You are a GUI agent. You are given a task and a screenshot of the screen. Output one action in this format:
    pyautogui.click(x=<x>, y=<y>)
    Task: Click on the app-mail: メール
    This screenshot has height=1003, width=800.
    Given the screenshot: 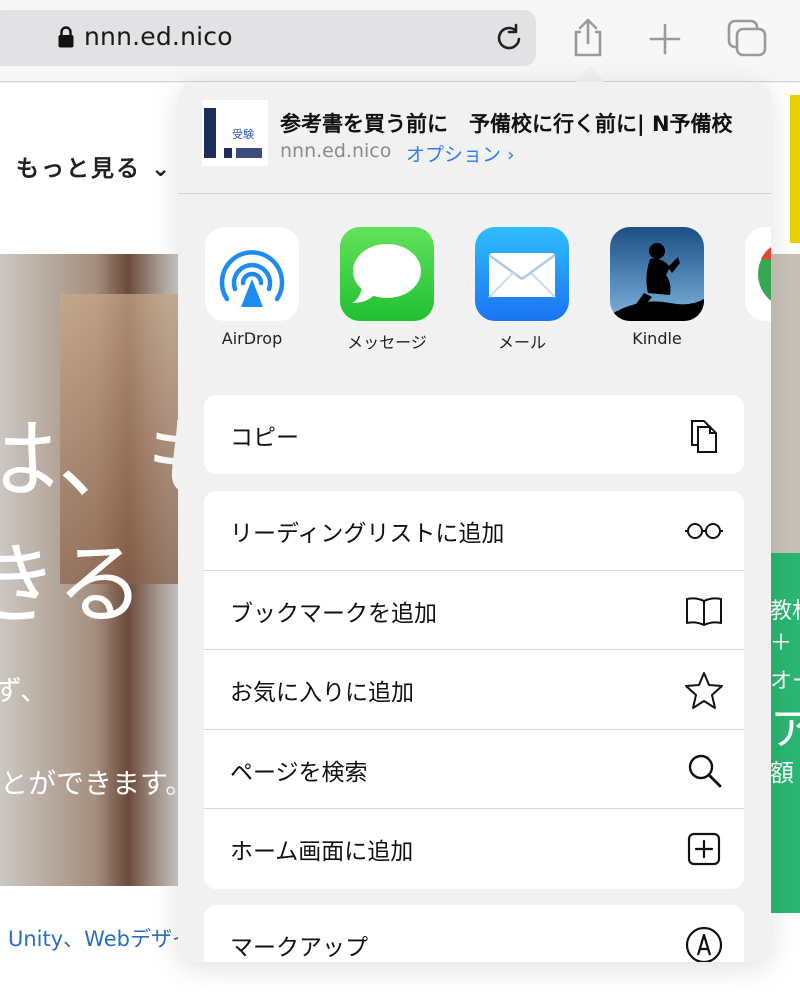 What is the action you would take?
    pyautogui.click(x=522, y=290)
    